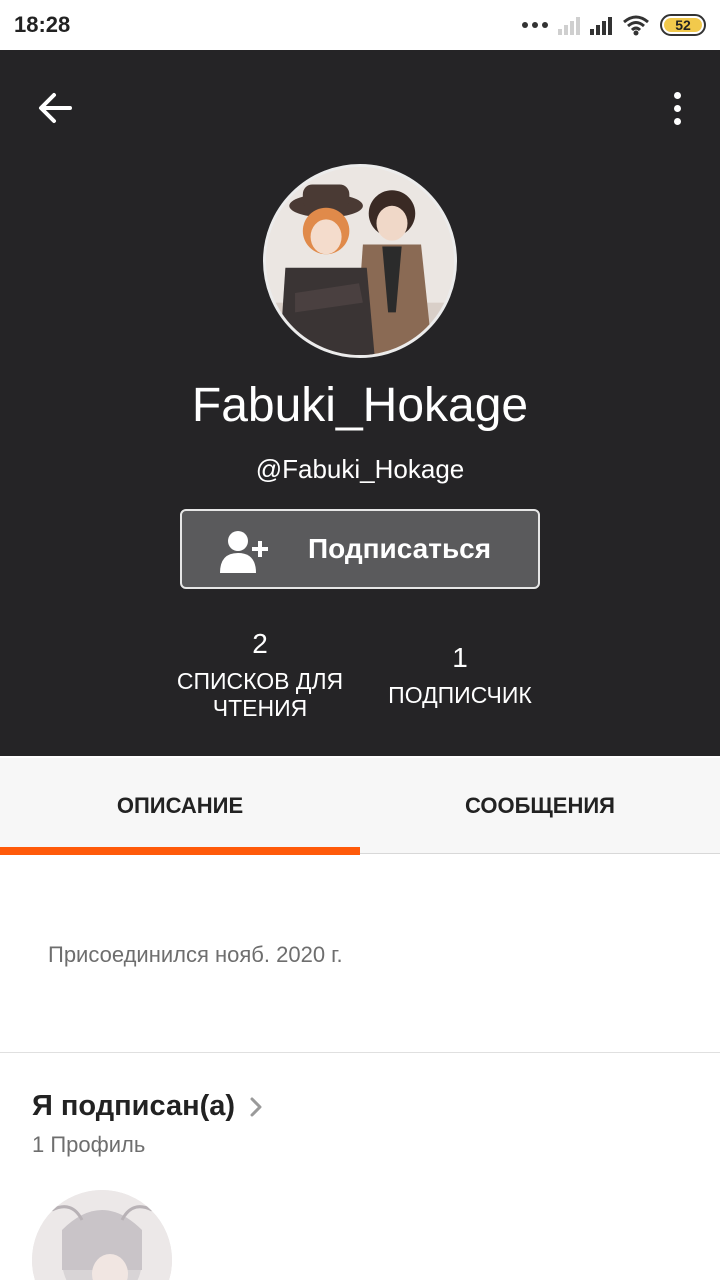 The width and height of the screenshot is (720, 1280). What do you see at coordinates (360, 25) in the screenshot?
I see `status-bar: 18:28 52` at bounding box center [360, 25].